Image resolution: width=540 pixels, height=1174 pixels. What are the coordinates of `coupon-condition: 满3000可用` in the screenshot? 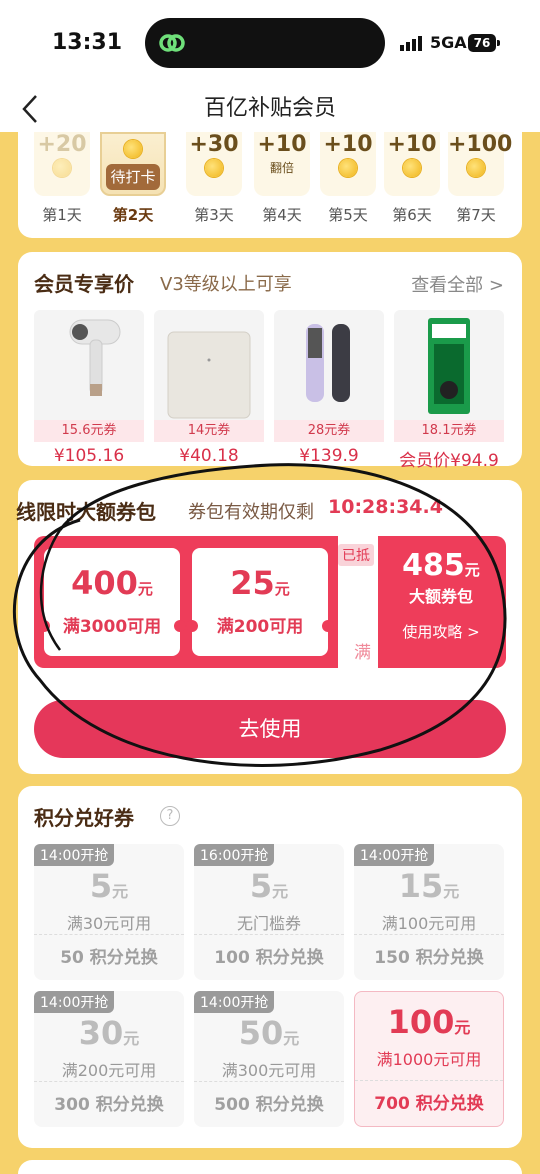 It's located at (112, 627).